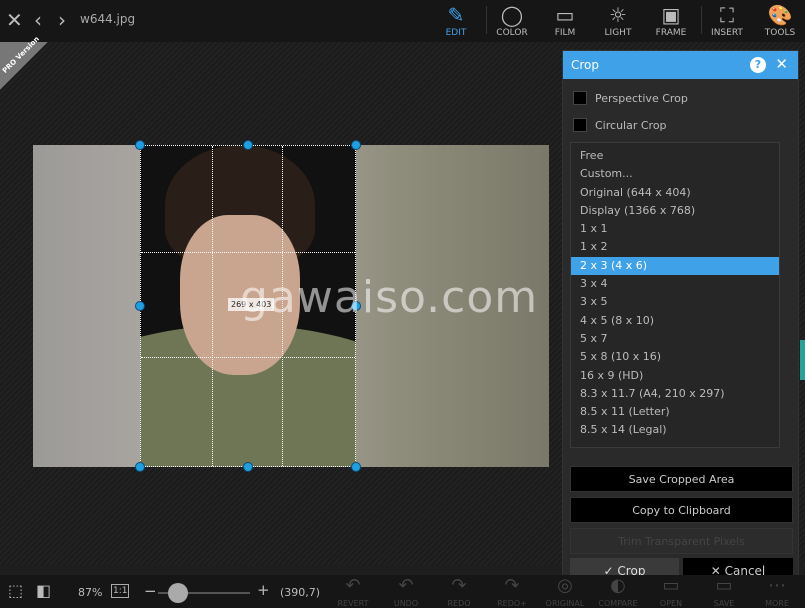 This screenshot has height=608, width=805. What do you see at coordinates (727, 15) in the screenshot?
I see `insert-icon: ⛶` at bounding box center [727, 15].